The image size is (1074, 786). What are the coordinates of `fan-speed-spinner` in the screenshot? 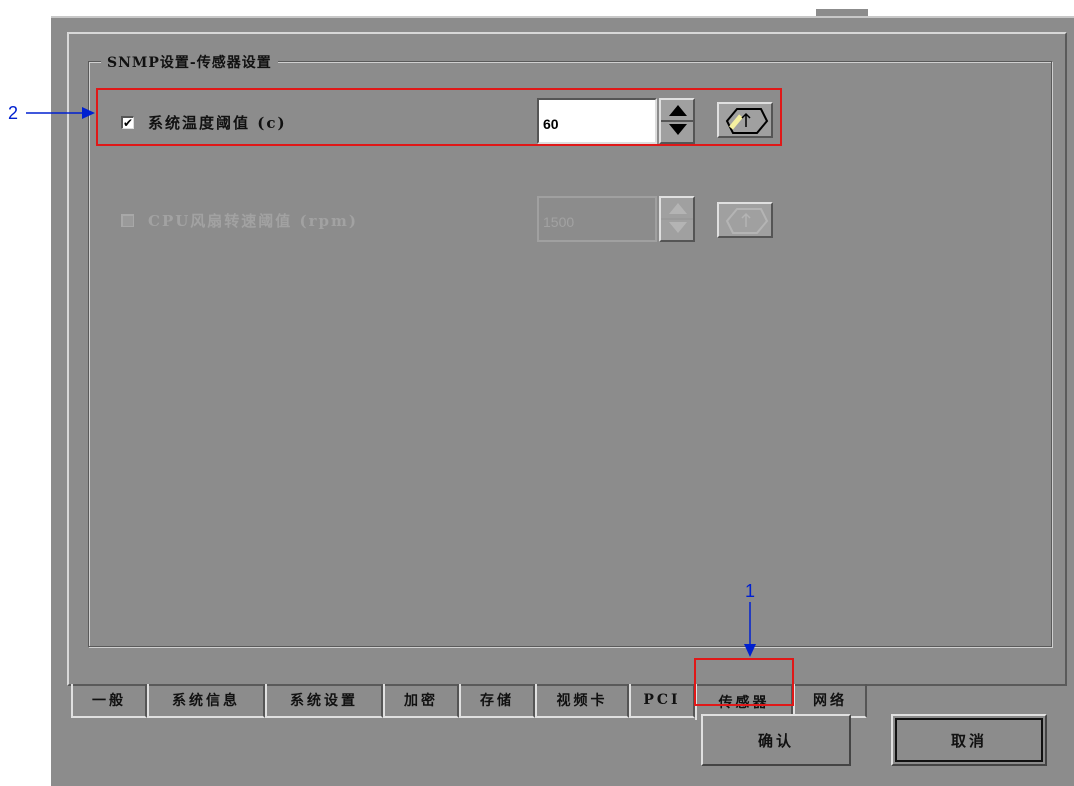 It's located at (677, 219).